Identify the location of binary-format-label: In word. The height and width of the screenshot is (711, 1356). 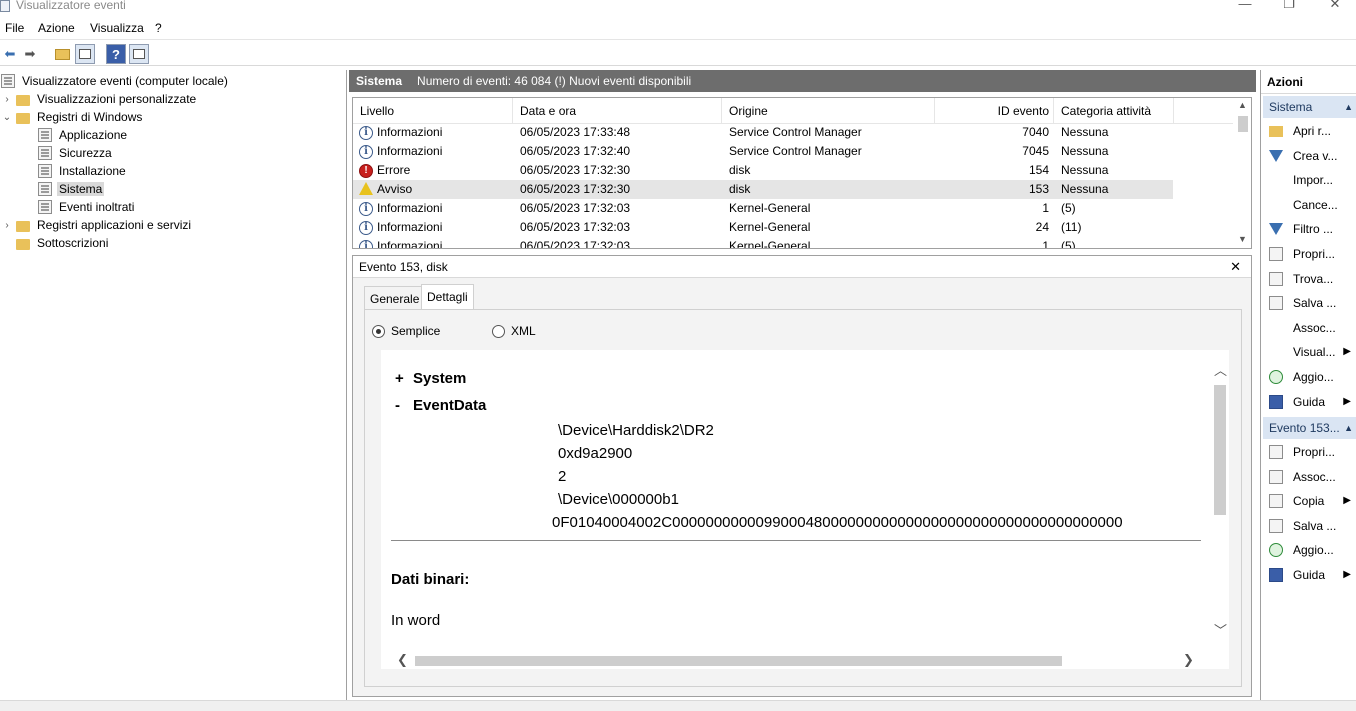
(416, 620).